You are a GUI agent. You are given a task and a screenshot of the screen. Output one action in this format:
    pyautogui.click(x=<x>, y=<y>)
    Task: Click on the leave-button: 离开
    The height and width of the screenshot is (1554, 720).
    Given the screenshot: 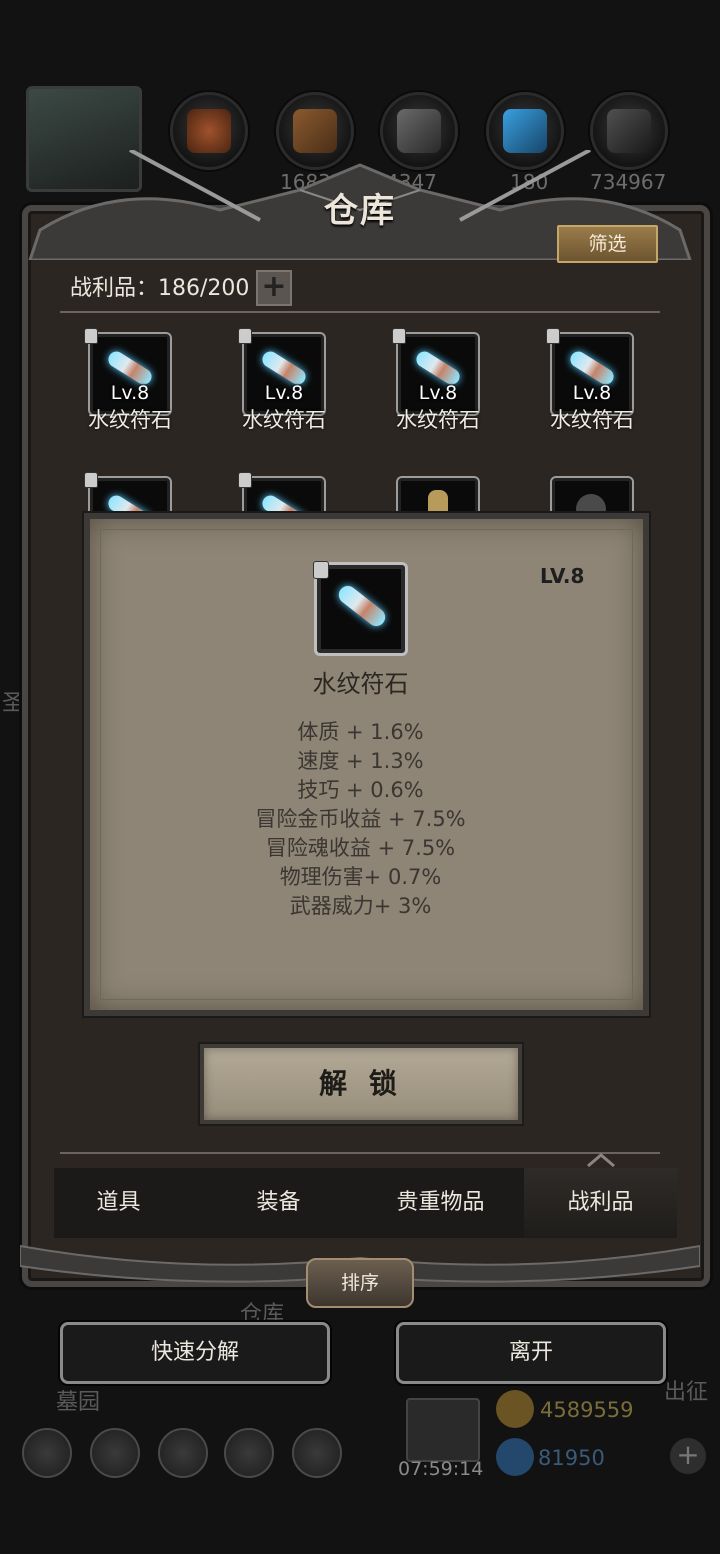 What is the action you would take?
    pyautogui.click(x=531, y=1353)
    